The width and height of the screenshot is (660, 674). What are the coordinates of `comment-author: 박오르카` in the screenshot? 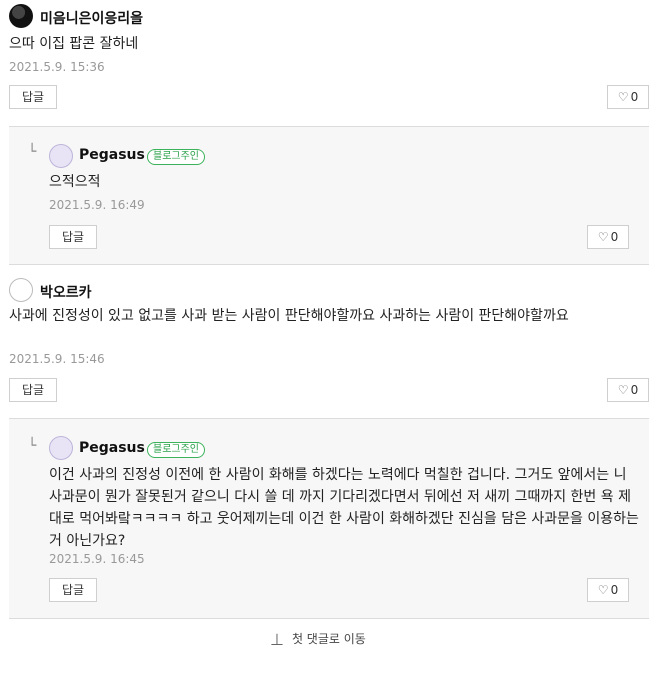 It's located at (66, 292).